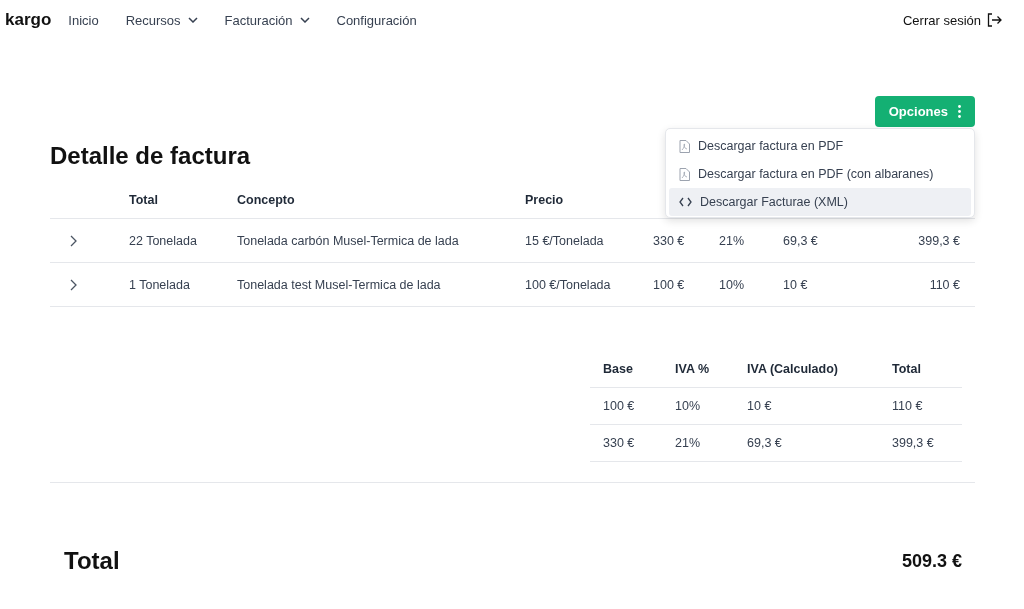  I want to click on table-cell: 1 Tonelada, so click(159, 284).